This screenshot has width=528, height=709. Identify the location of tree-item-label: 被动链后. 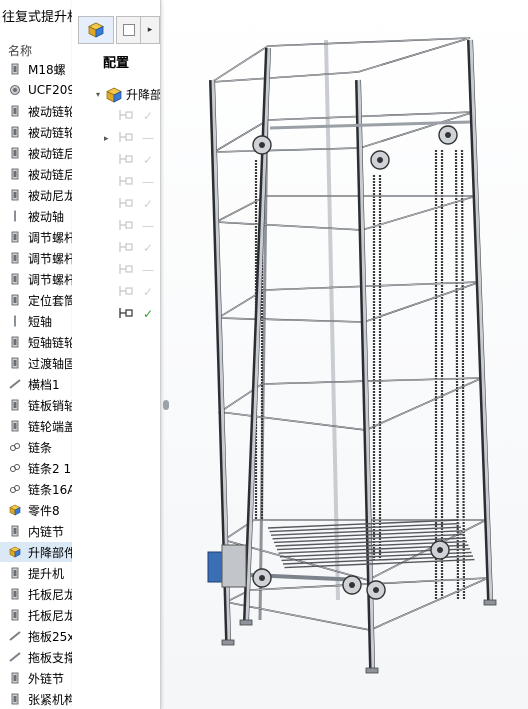
(50, 174).